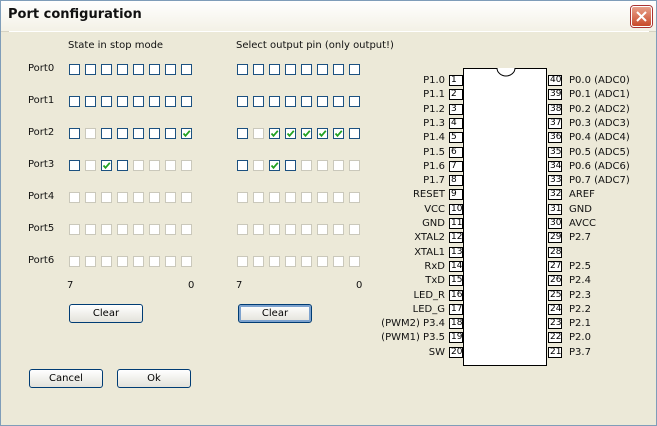  I want to click on output-pin-port0-bit3-checkbox, so click(306, 69).